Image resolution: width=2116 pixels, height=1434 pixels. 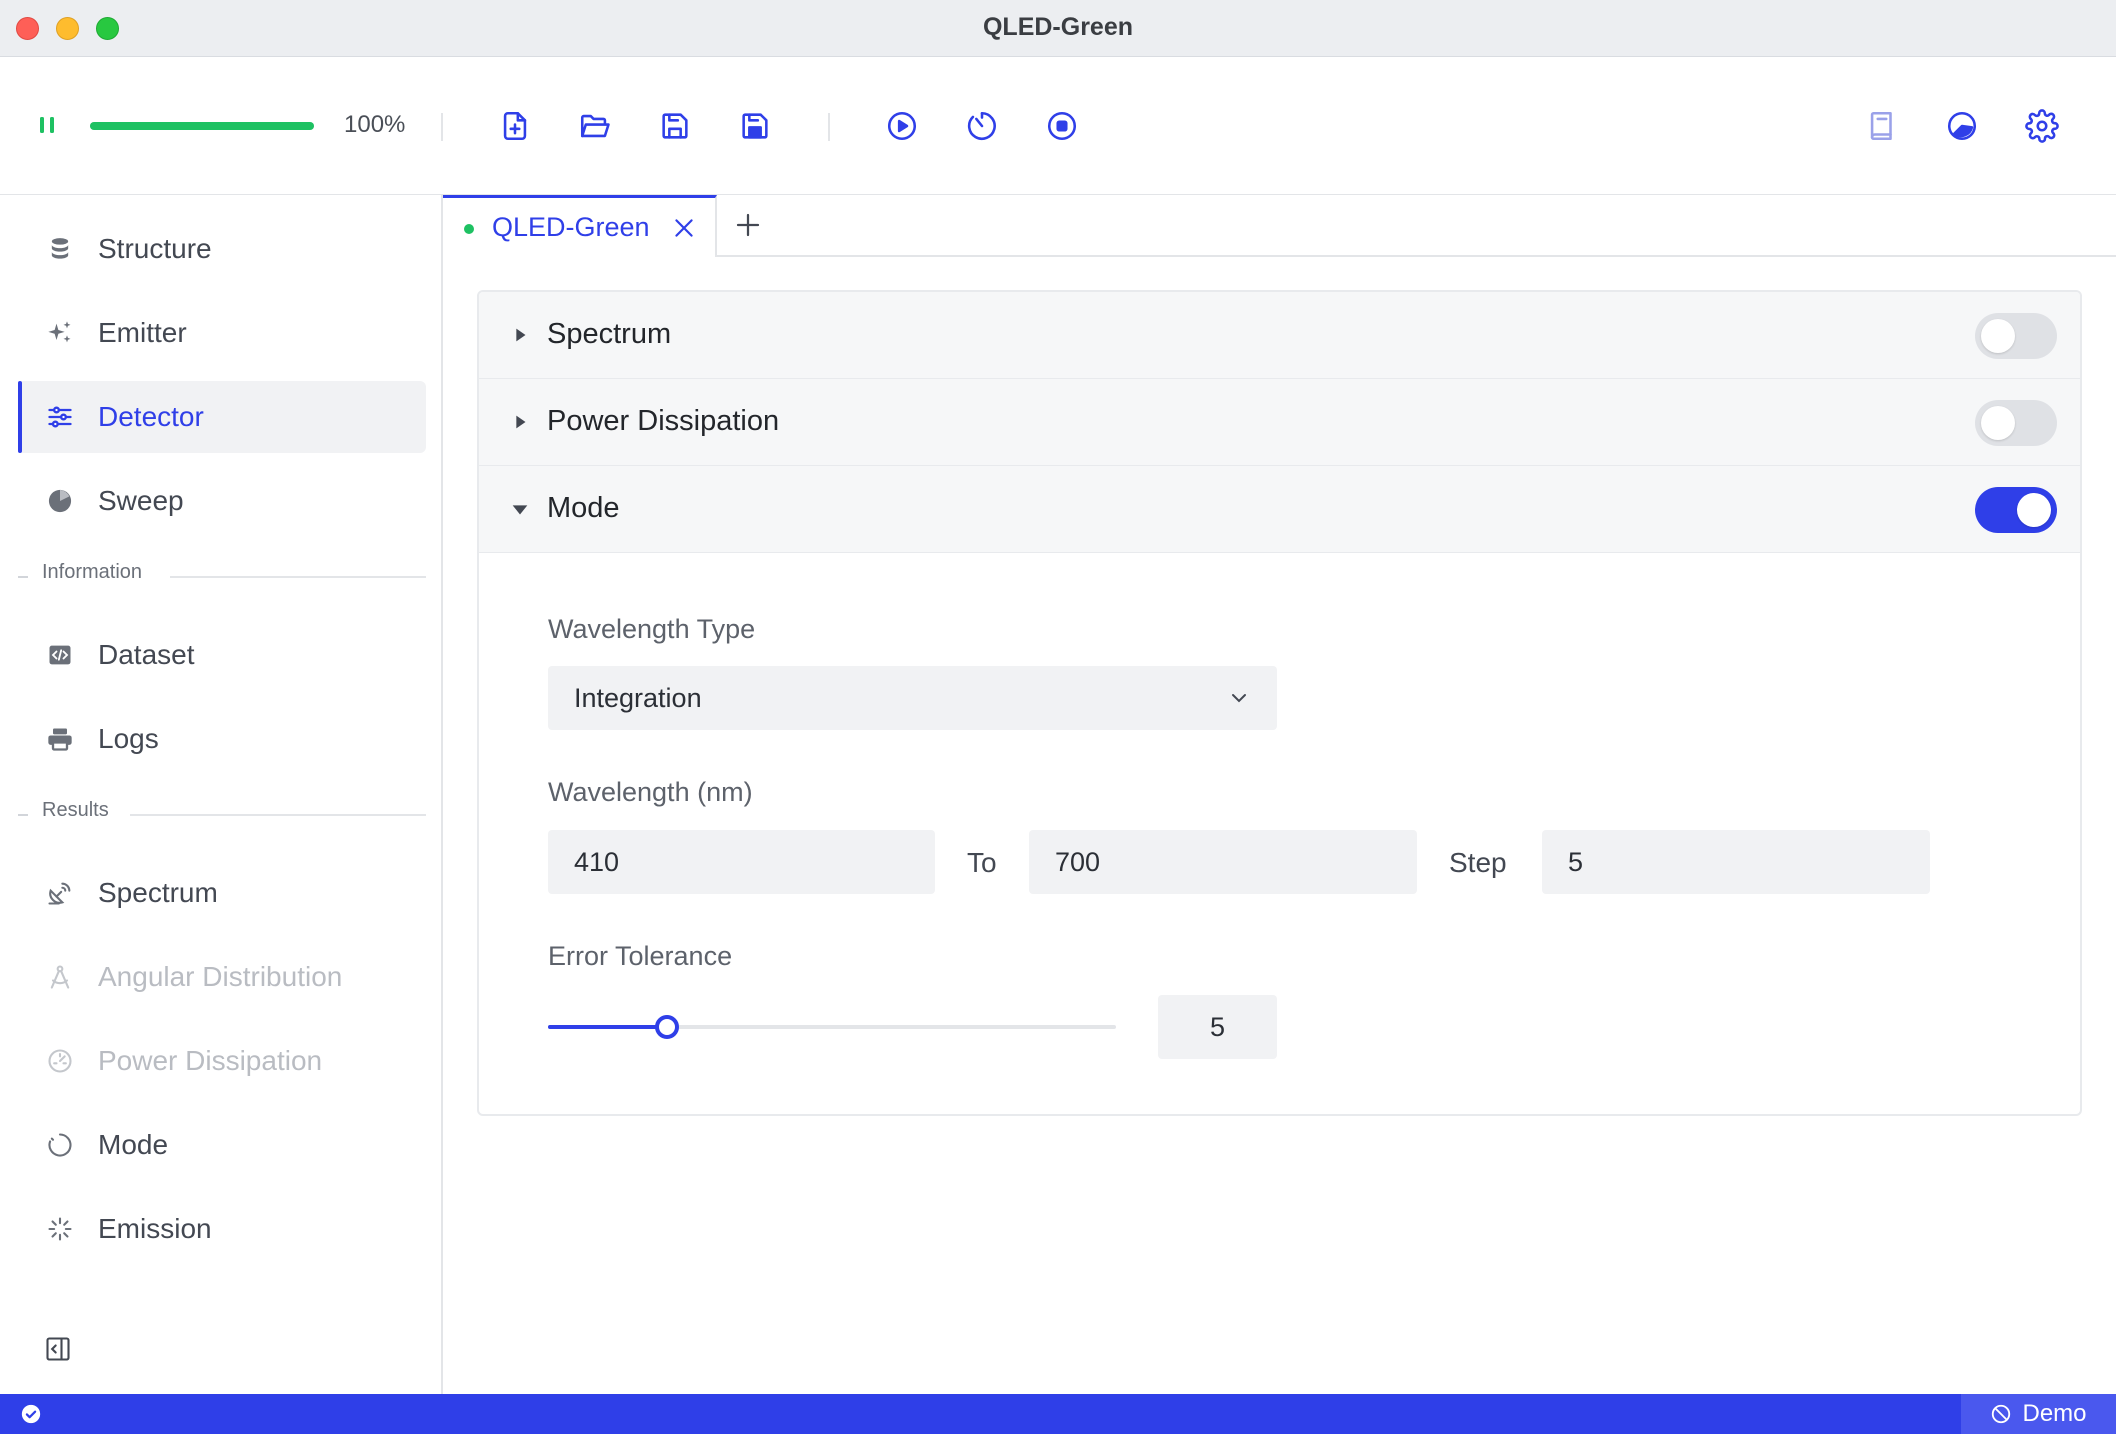 What do you see at coordinates (912, 698) in the screenshot?
I see `wavelength-type-select: Integration` at bounding box center [912, 698].